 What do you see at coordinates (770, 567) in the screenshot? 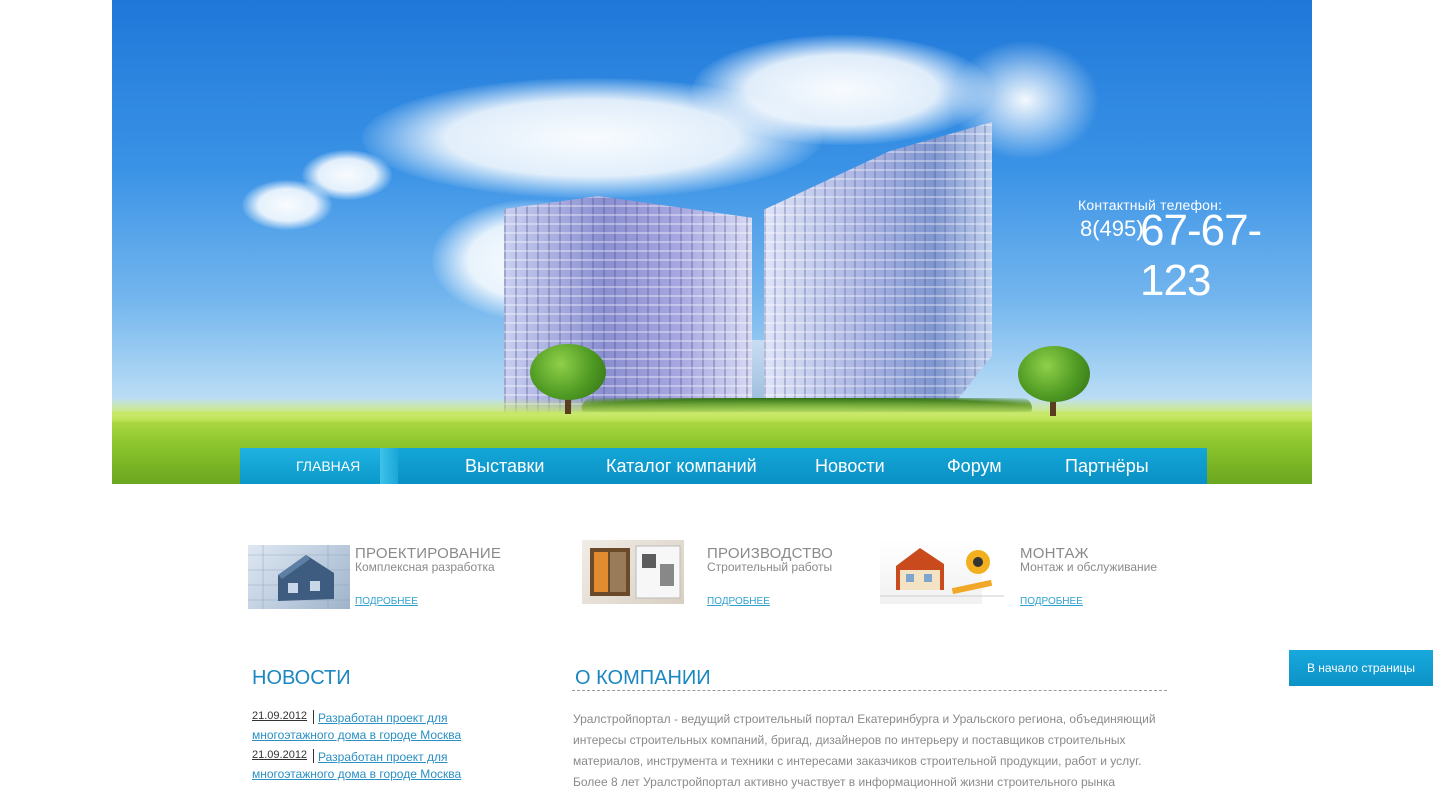
I see `service-subtitle: Строительный работы` at bounding box center [770, 567].